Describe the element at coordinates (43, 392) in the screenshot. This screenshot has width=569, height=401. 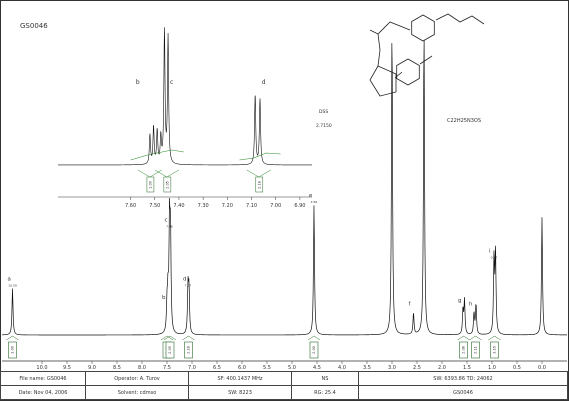
I see `info-date: Date: Nov 04, 2006` at that location.